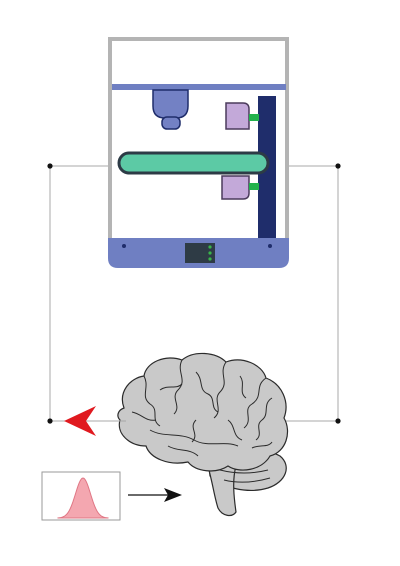 This screenshot has width=400, height=566. I want to click on base-screw-right, so click(270, 246).